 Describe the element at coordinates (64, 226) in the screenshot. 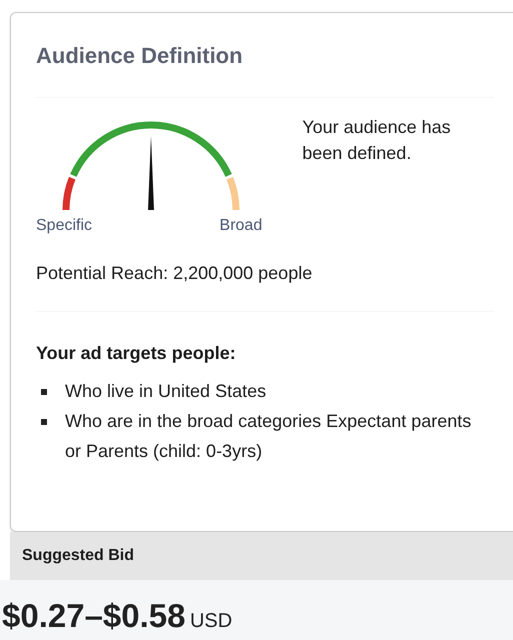

I see `gauge-label: Specific` at that location.